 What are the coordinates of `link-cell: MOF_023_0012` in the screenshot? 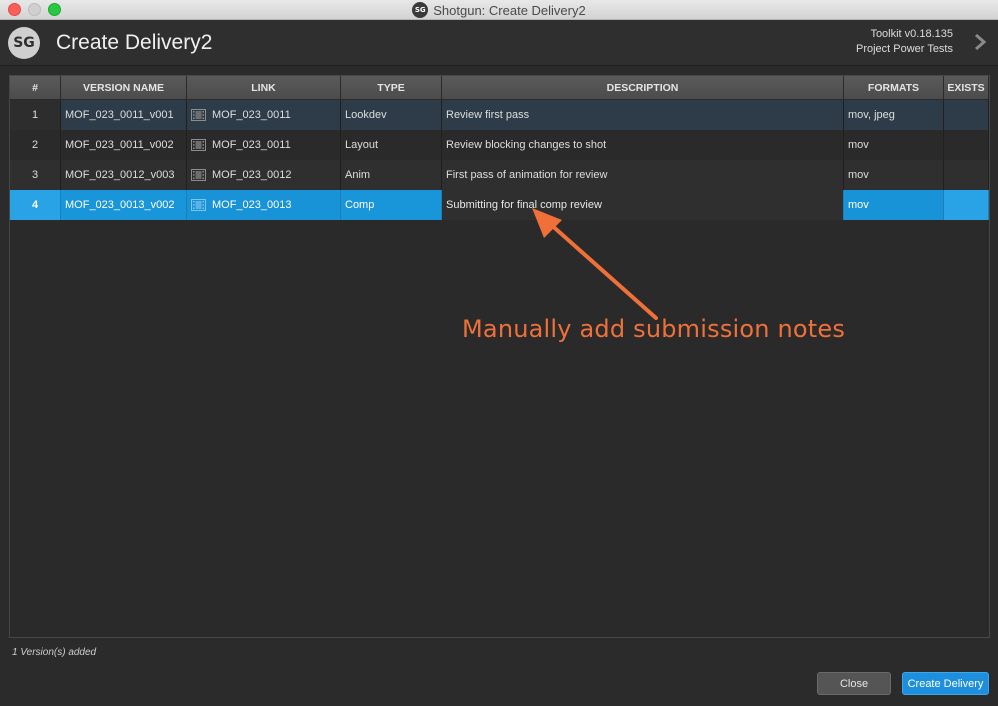 It's located at (264, 175).